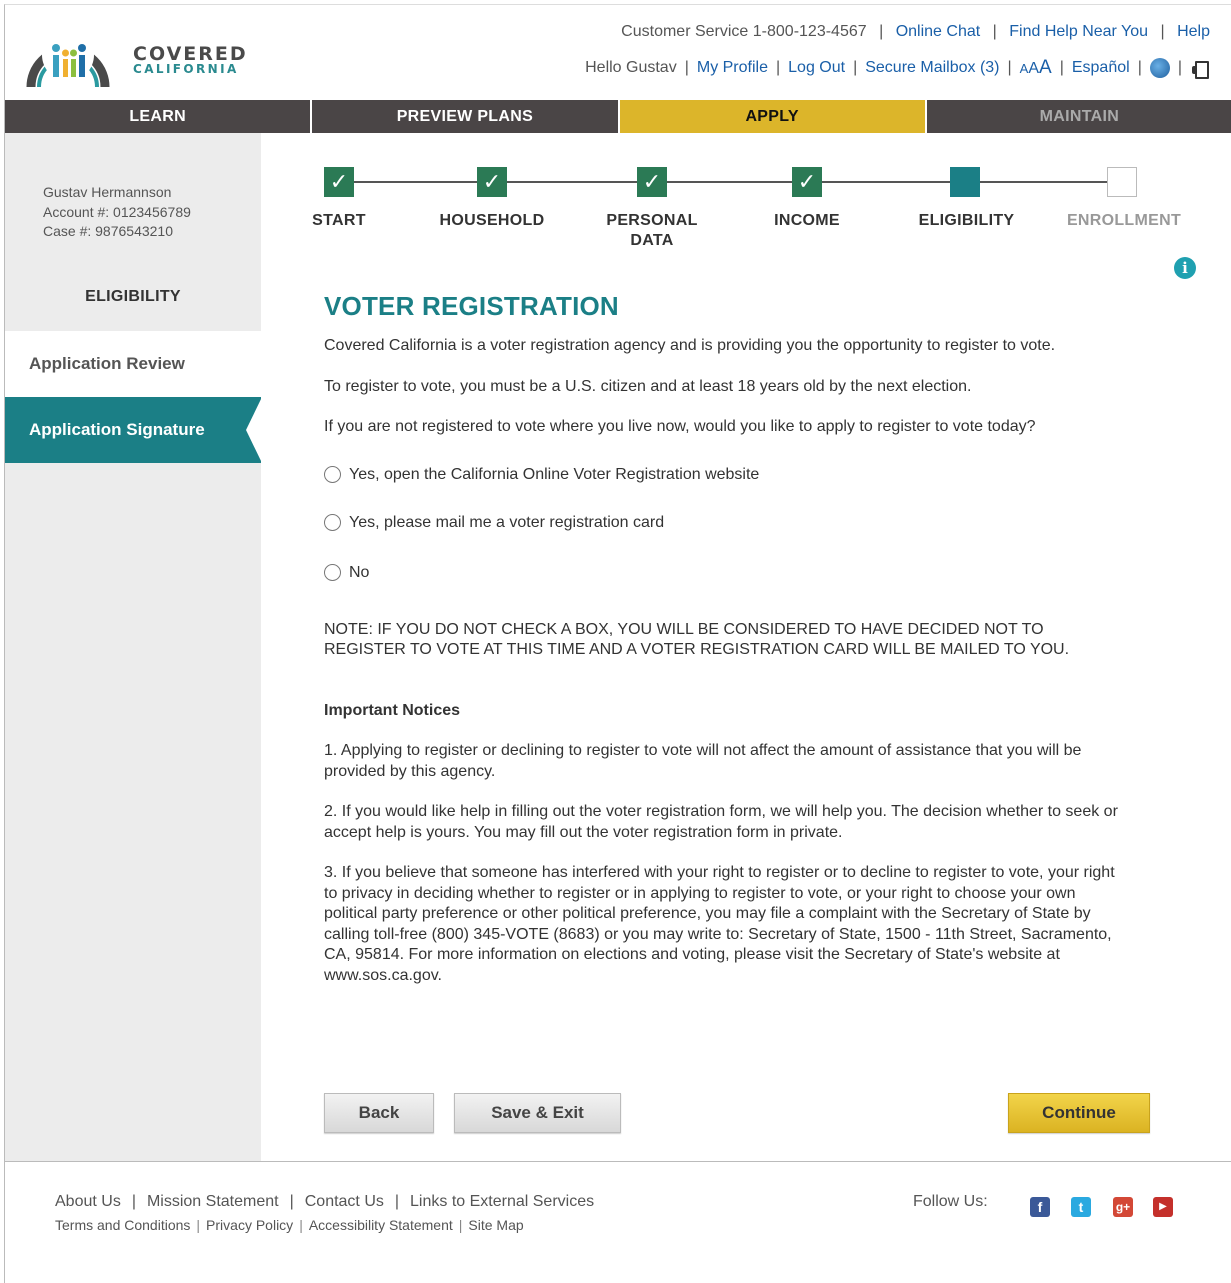  What do you see at coordinates (339, 220) in the screenshot?
I see `step-label-start: START` at bounding box center [339, 220].